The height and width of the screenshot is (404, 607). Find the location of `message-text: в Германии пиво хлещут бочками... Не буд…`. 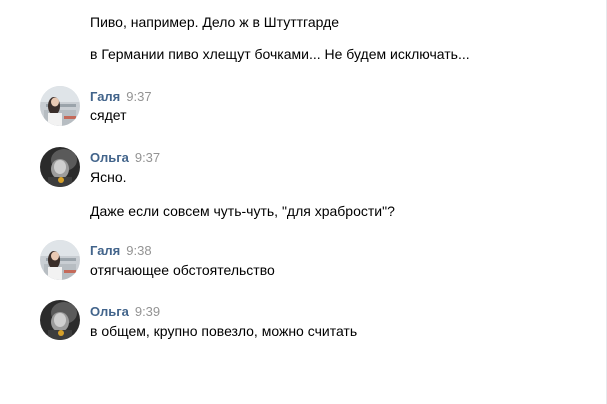

message-text: в Германии пиво хлещут бочками... Не буд… is located at coordinates (280, 54).